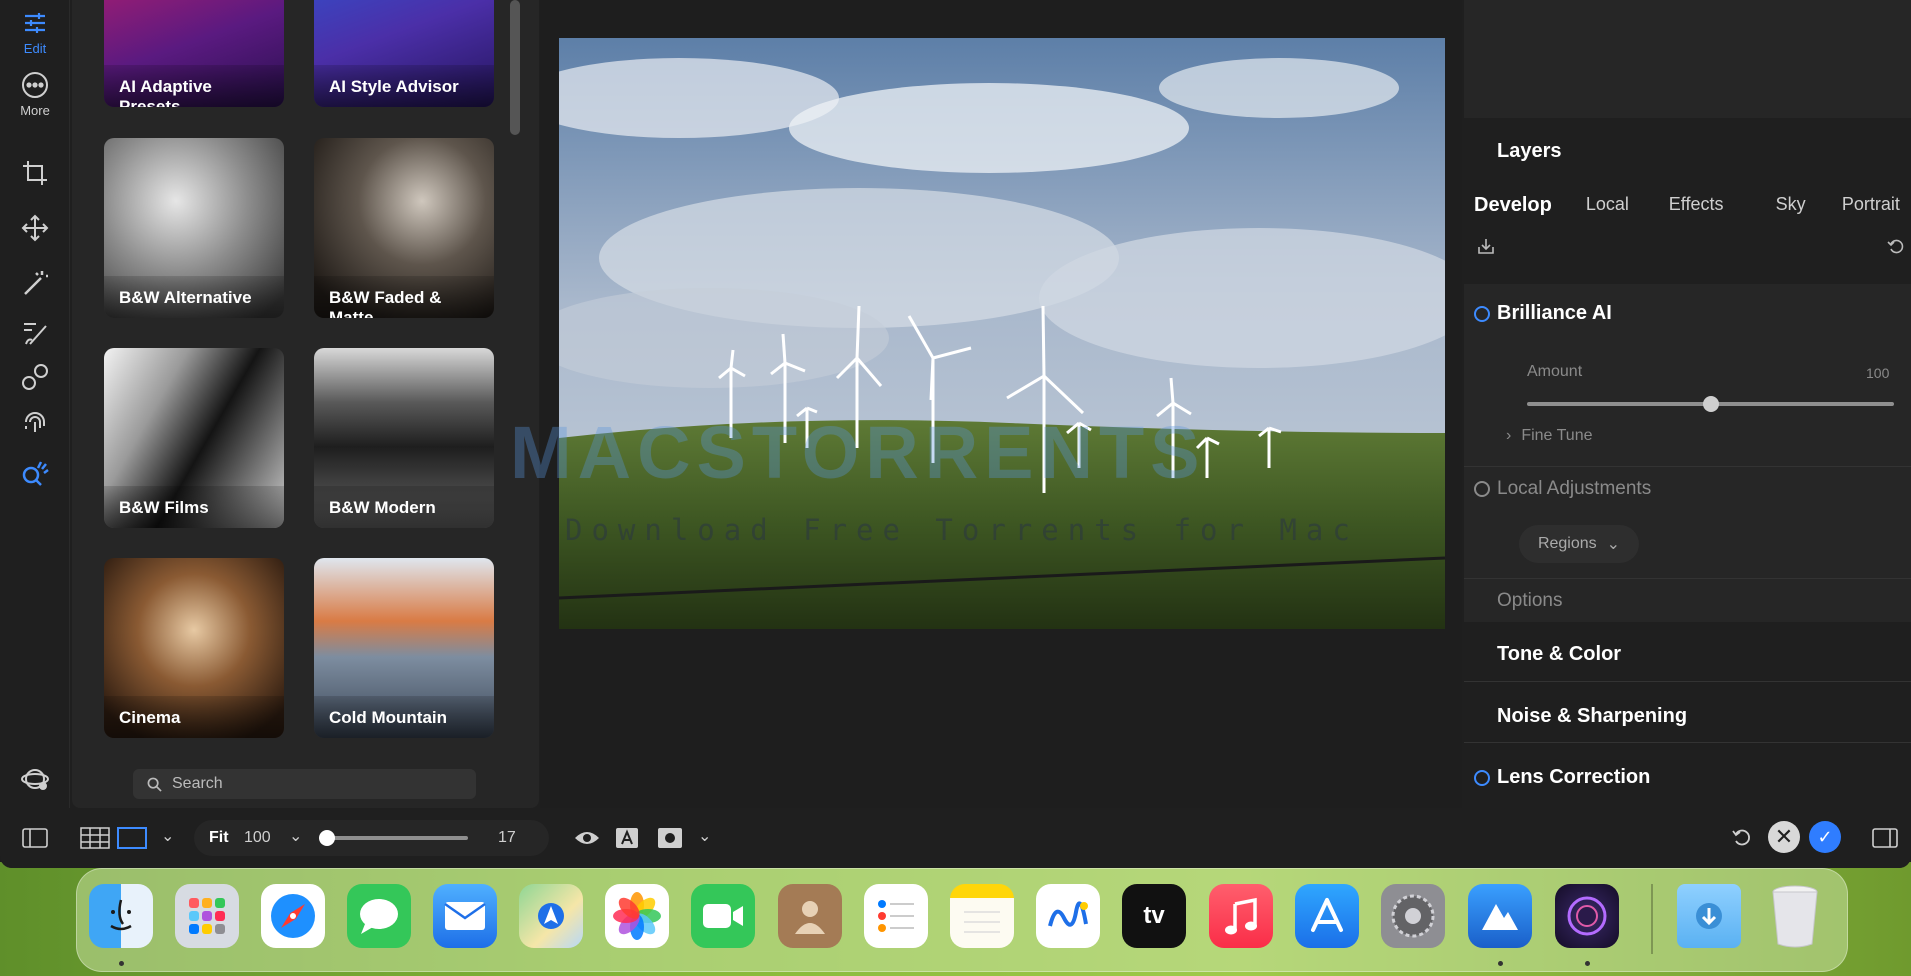  I want to click on view-dropdown-chevron-icon: ⌄, so click(167, 836).